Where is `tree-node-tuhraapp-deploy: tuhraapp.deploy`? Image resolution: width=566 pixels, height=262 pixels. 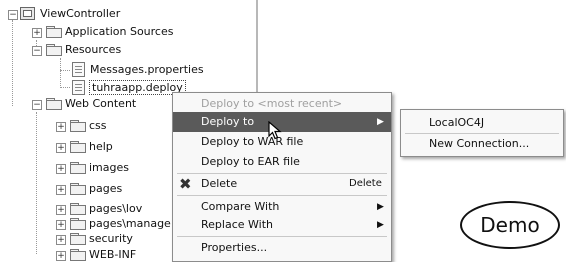 tree-node-tuhraapp-deploy: tuhraapp.deploy is located at coordinates (129, 87).